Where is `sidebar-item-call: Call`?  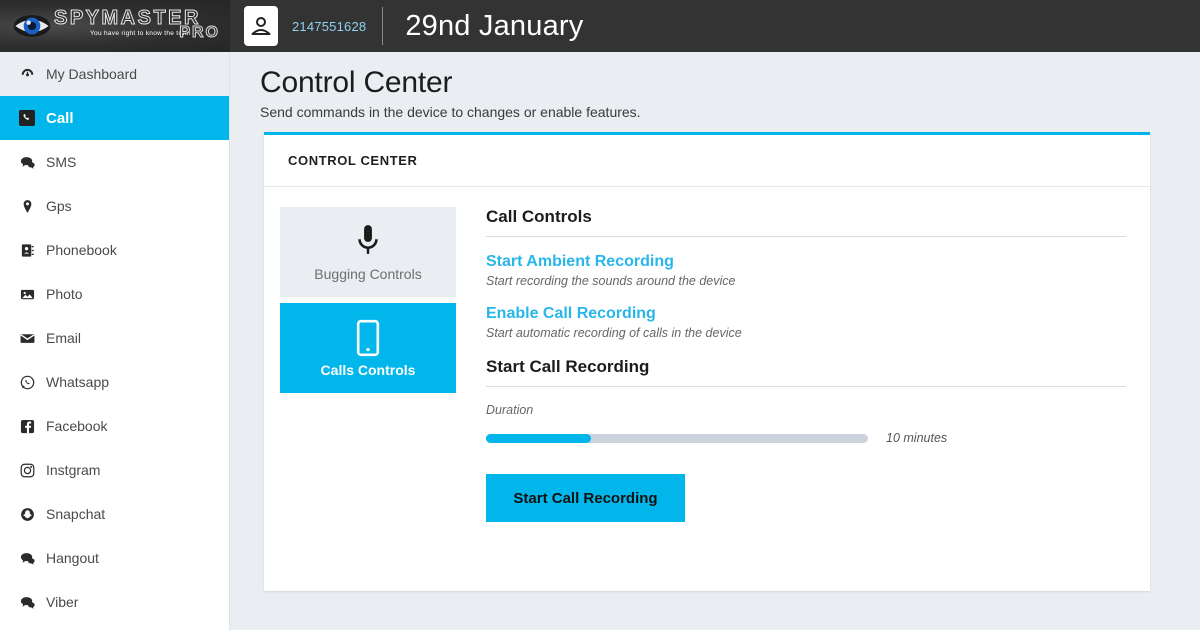
sidebar-item-call: Call is located at coordinates (114, 118).